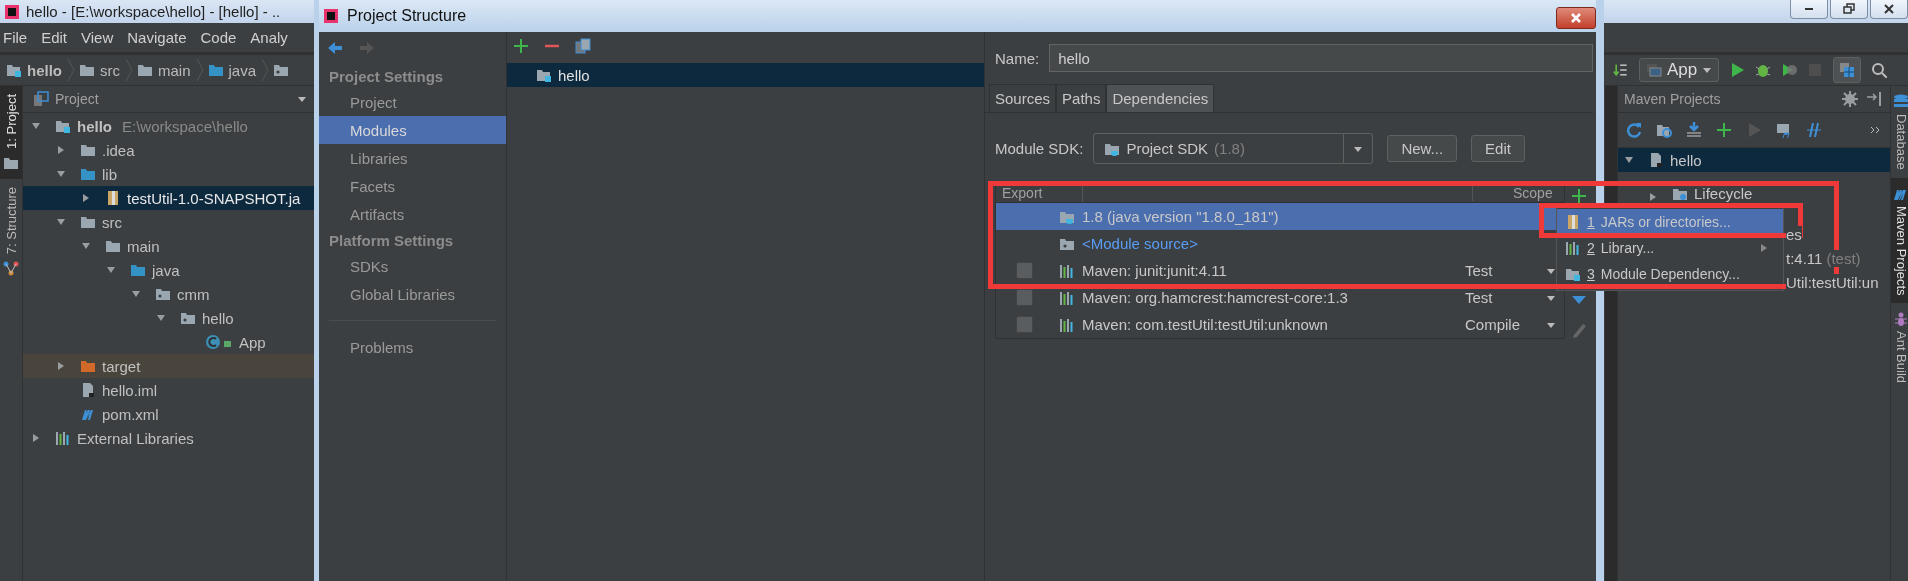 The image size is (1908, 581). What do you see at coordinates (169, 270) in the screenshot?
I see `tree-row: java` at bounding box center [169, 270].